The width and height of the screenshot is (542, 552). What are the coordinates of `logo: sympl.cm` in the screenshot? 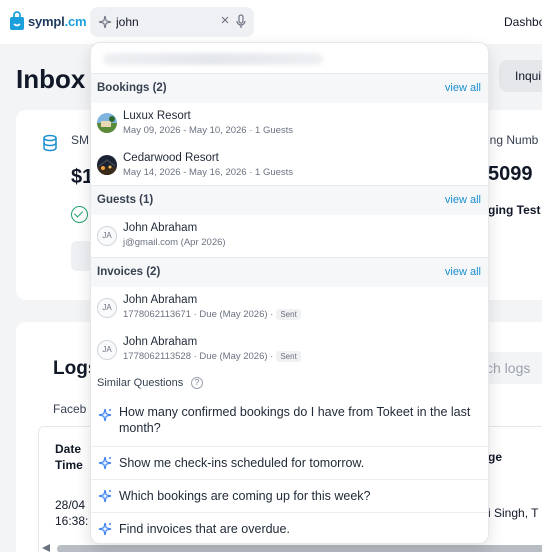 It's located at (48, 21).